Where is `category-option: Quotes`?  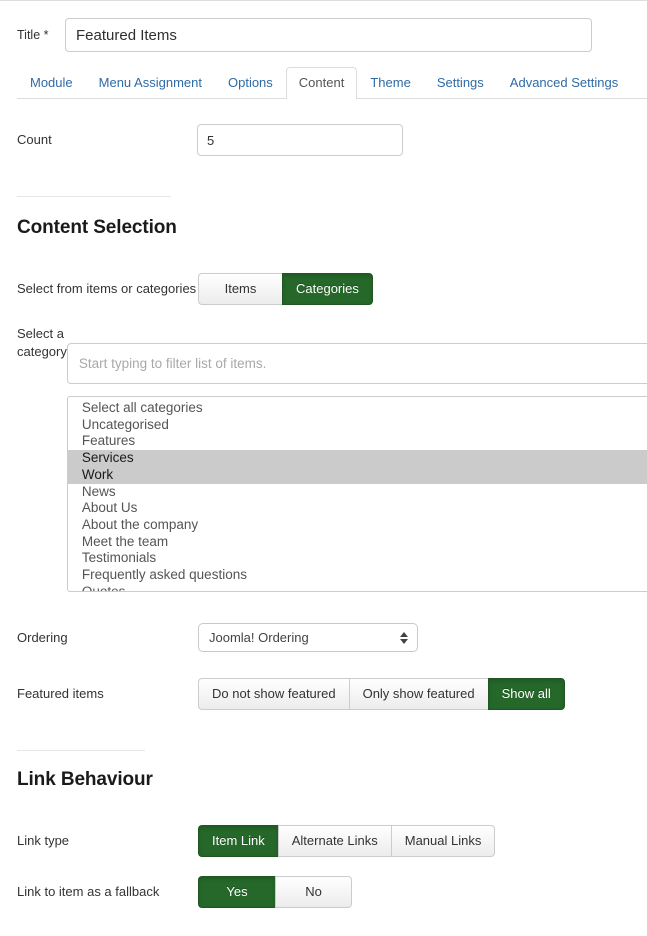 category-option: Quotes is located at coordinates (357, 587).